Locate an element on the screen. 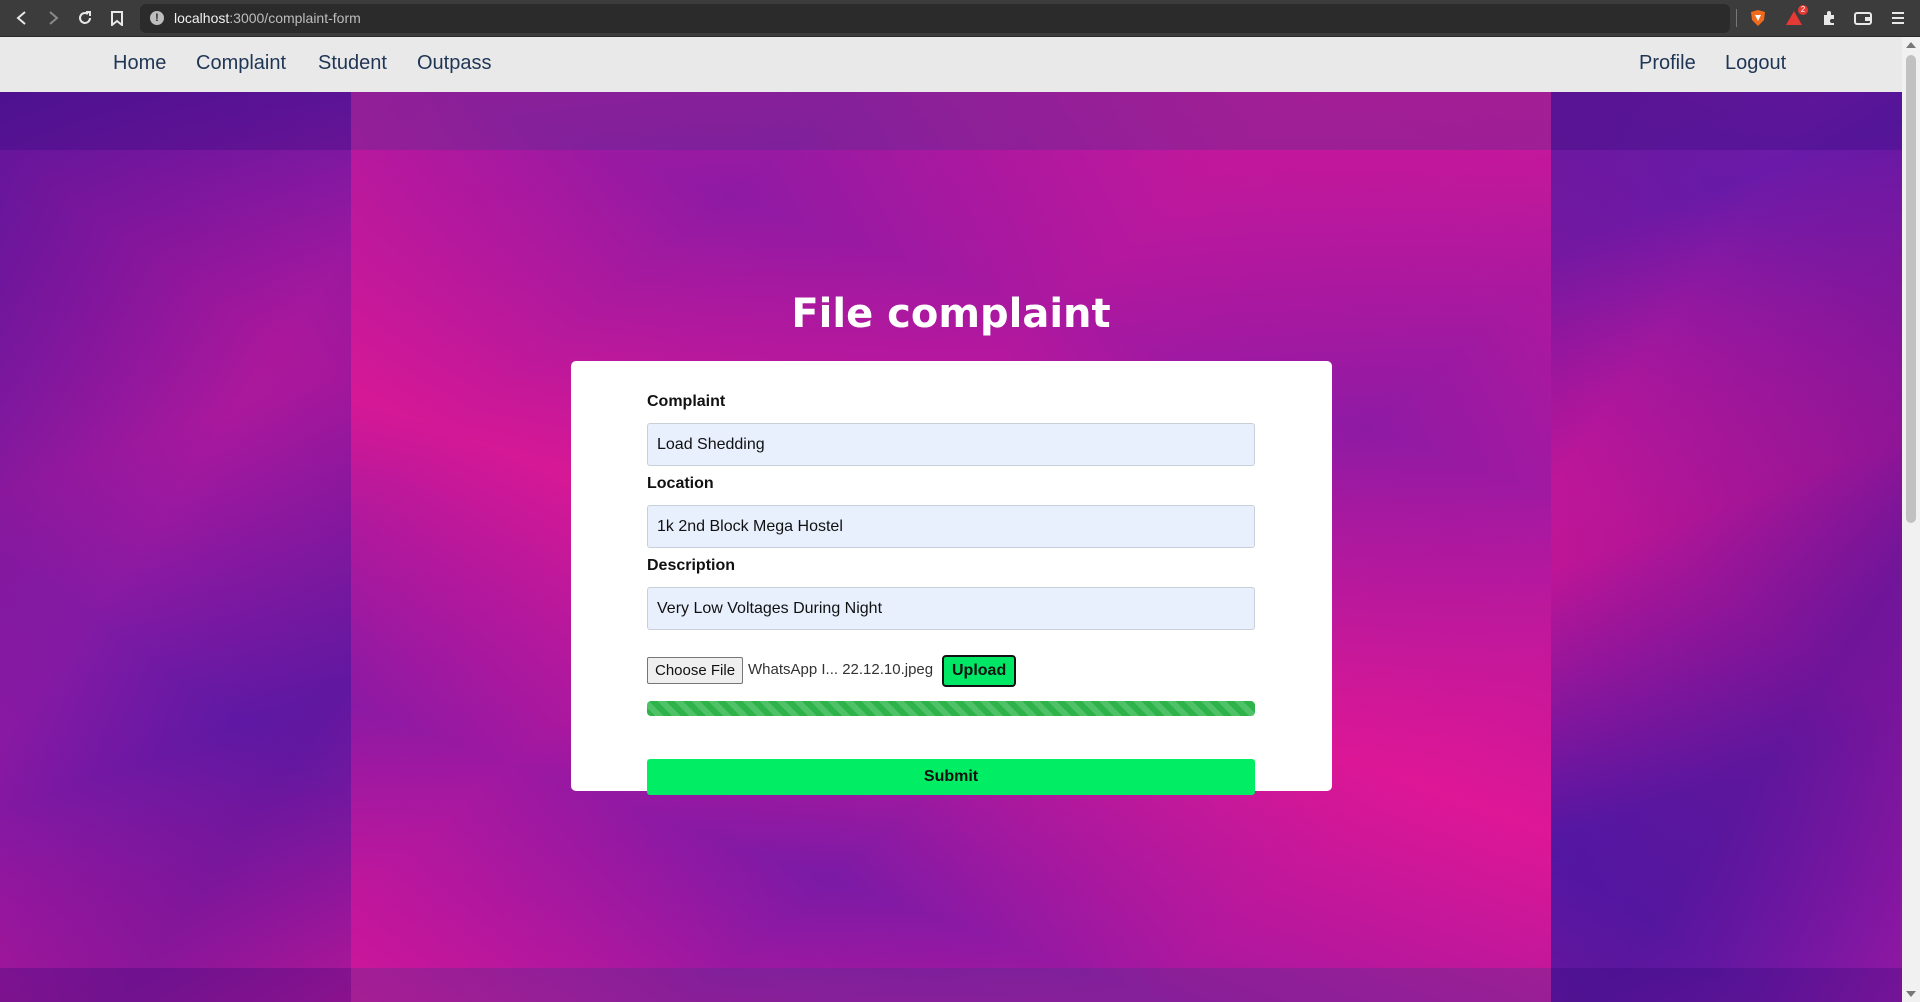 This screenshot has width=1920, height=1002. upload-progress-fill is located at coordinates (951, 708).